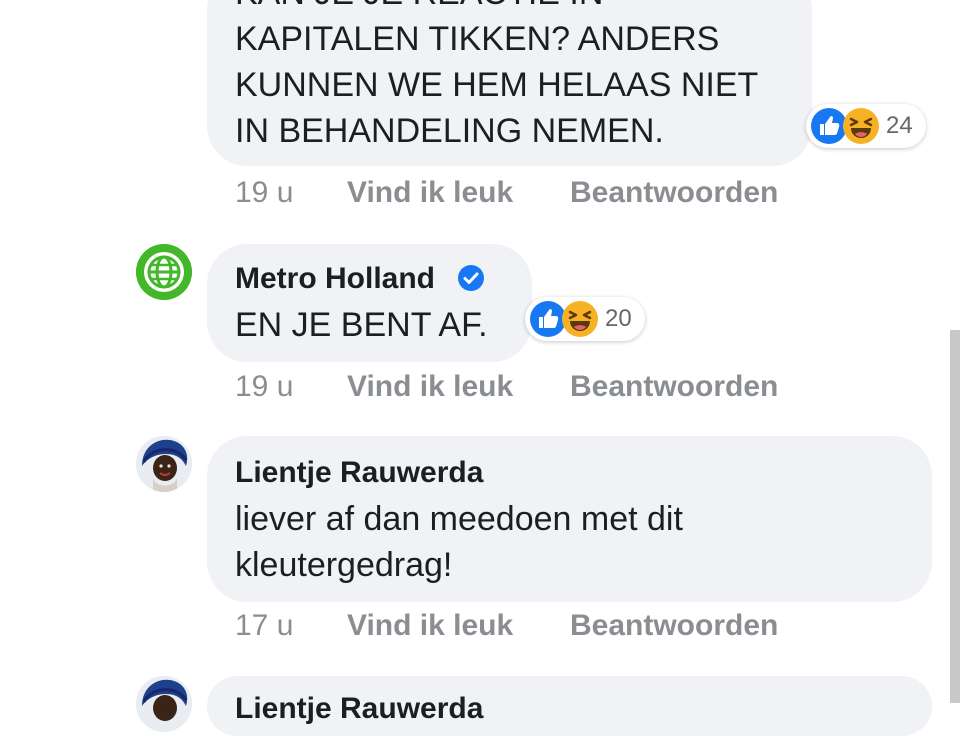  I want to click on comment-text-line: IN BEHANDELING NEMEN., so click(449, 131).